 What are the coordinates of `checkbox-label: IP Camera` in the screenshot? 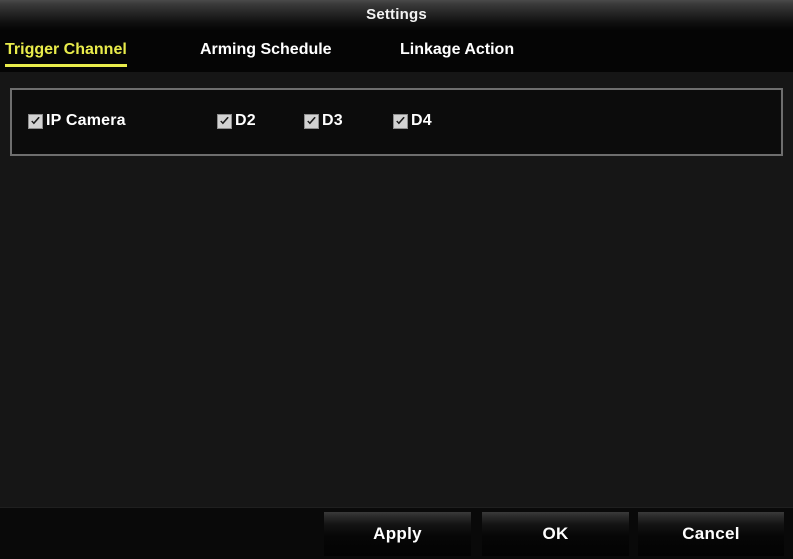 It's located at (86, 120).